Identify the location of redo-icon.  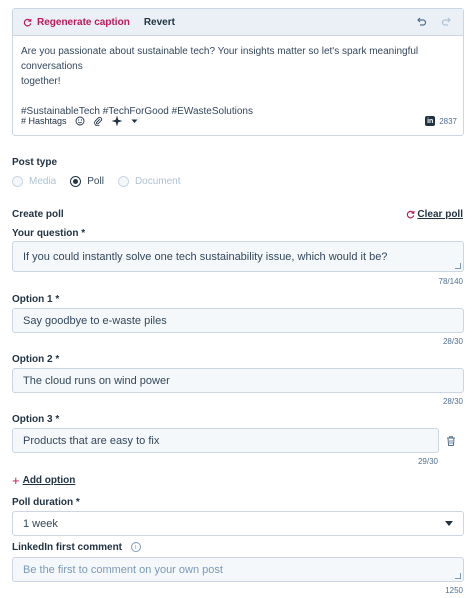
(447, 22).